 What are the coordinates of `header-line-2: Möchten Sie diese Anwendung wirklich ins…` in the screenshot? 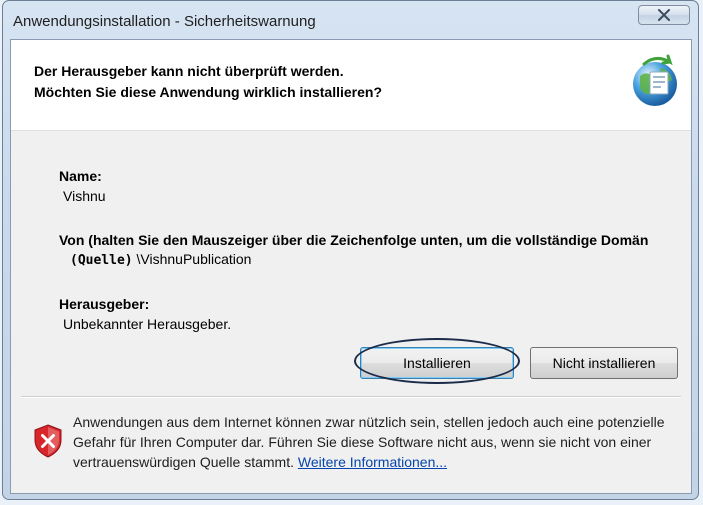 It's located at (208, 92).